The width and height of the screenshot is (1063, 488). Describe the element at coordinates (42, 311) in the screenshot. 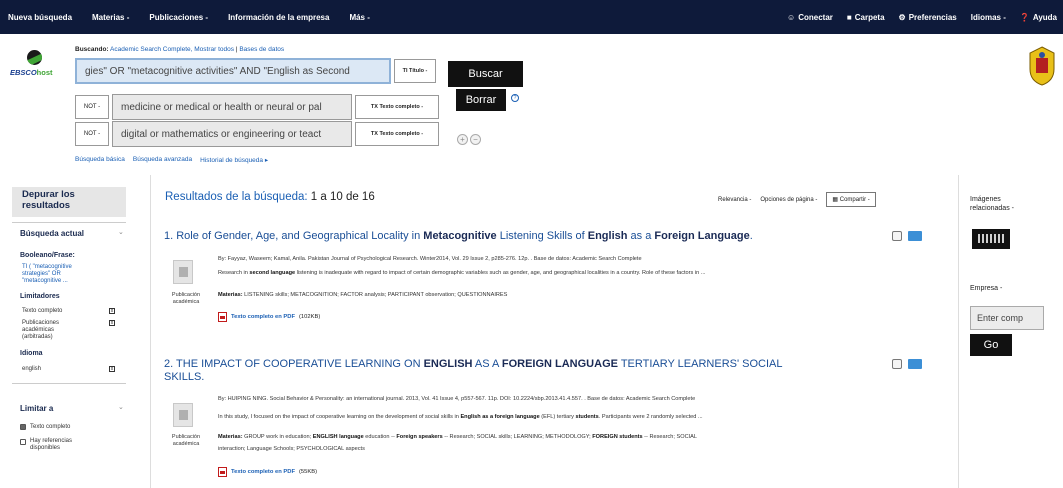

I see `limiter-fulltext: Texto completo` at that location.